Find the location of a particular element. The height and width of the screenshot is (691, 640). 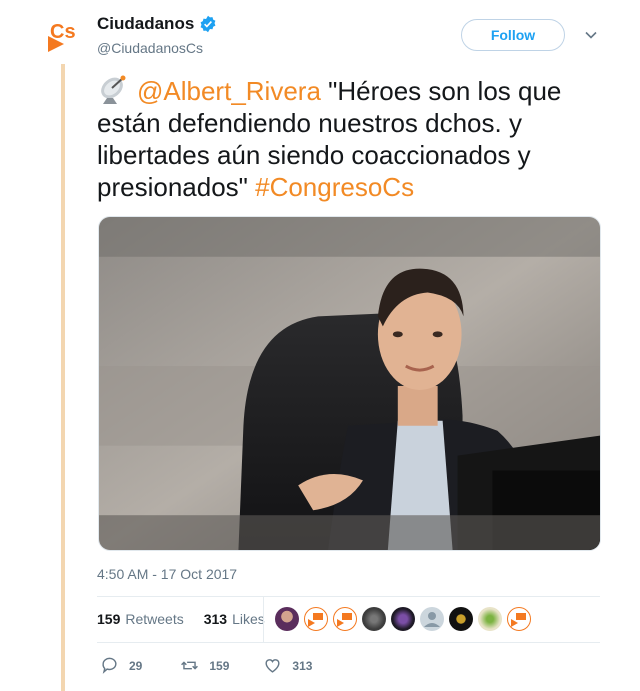

retweets-stat: 159 Retweets is located at coordinates (140, 619).